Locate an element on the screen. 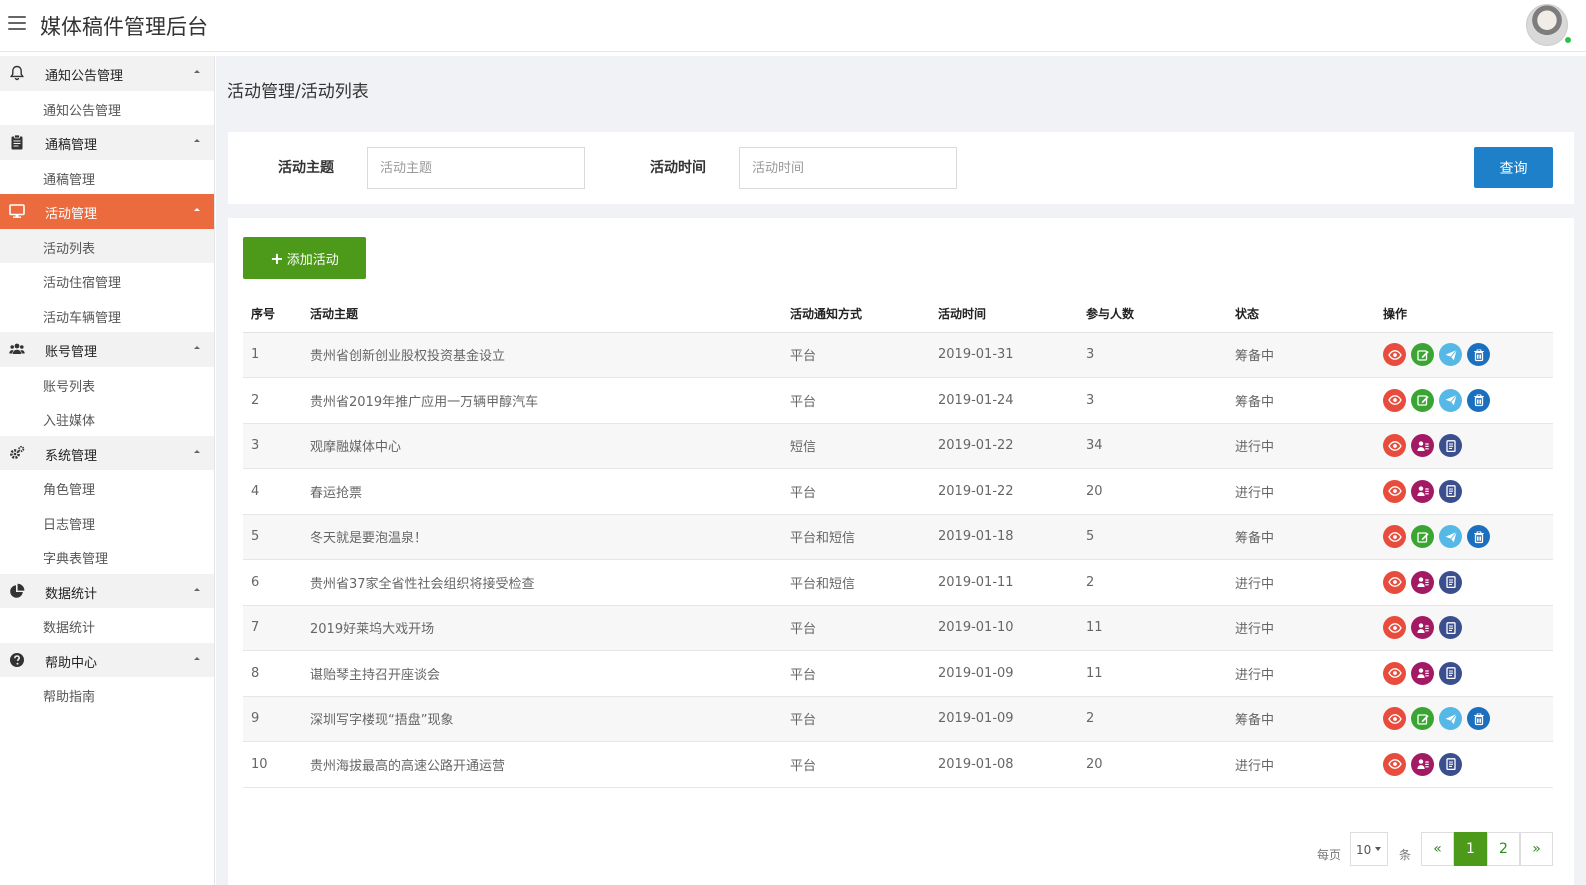 The width and height of the screenshot is (1586, 885). sidebar-item-dictionary-manage: 字典表管理 is located at coordinates (107, 556).